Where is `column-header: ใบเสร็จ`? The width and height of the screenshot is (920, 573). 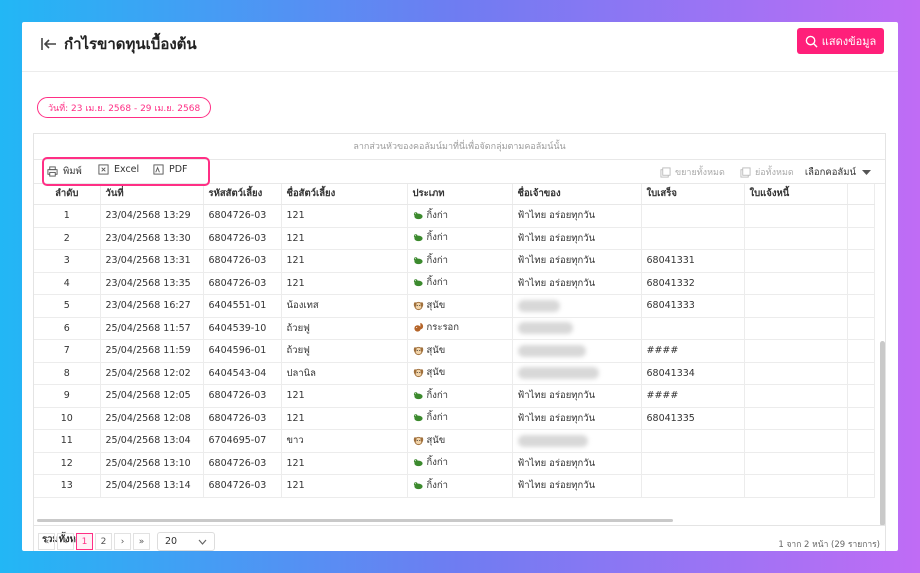
column-header: ใบเสร็จ is located at coordinates (693, 194).